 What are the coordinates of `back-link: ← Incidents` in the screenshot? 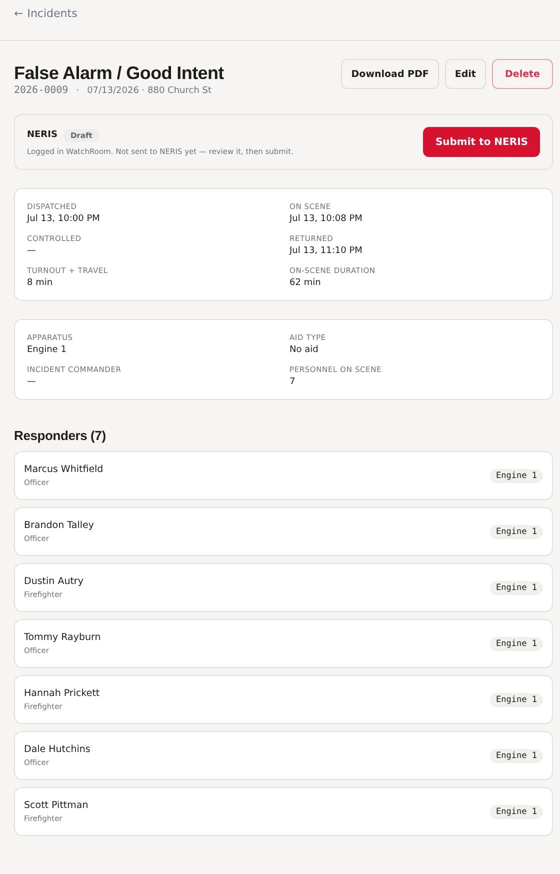 It's located at (46, 13).